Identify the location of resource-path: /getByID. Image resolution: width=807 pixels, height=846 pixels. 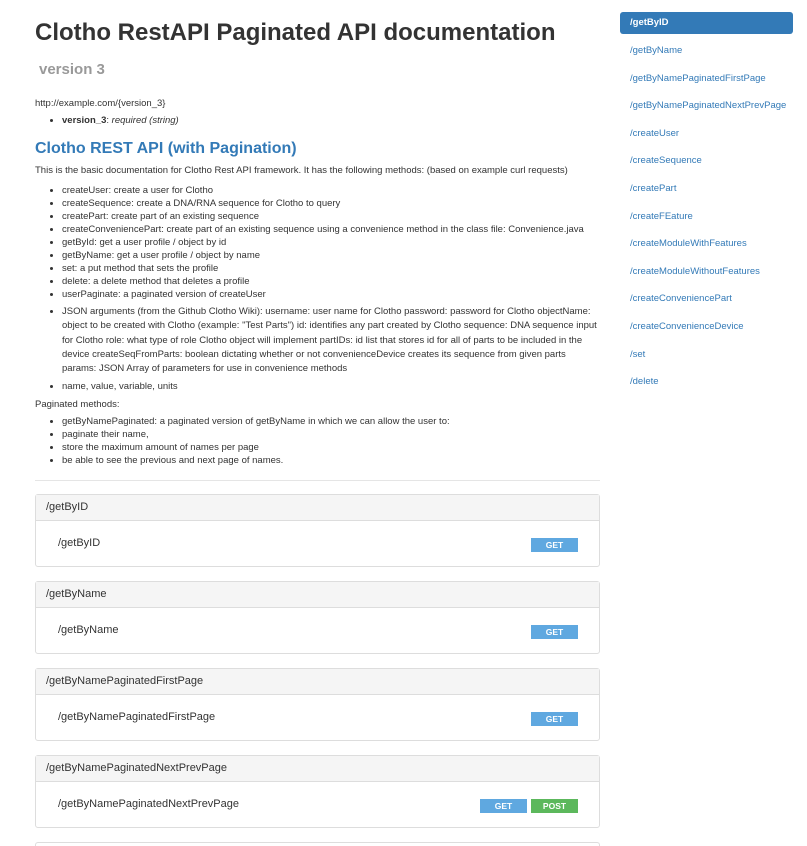
(79, 543).